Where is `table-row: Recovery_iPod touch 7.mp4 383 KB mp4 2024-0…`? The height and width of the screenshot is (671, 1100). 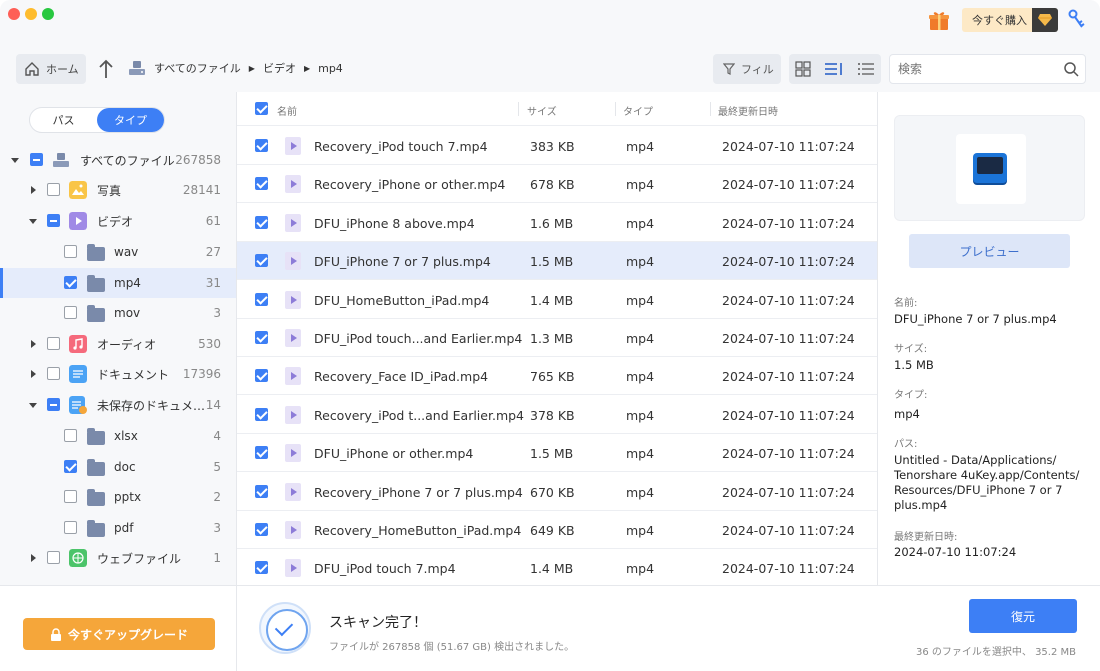 table-row: Recovery_iPod touch 7.mp4 383 KB mp4 2024-0… is located at coordinates (557, 146).